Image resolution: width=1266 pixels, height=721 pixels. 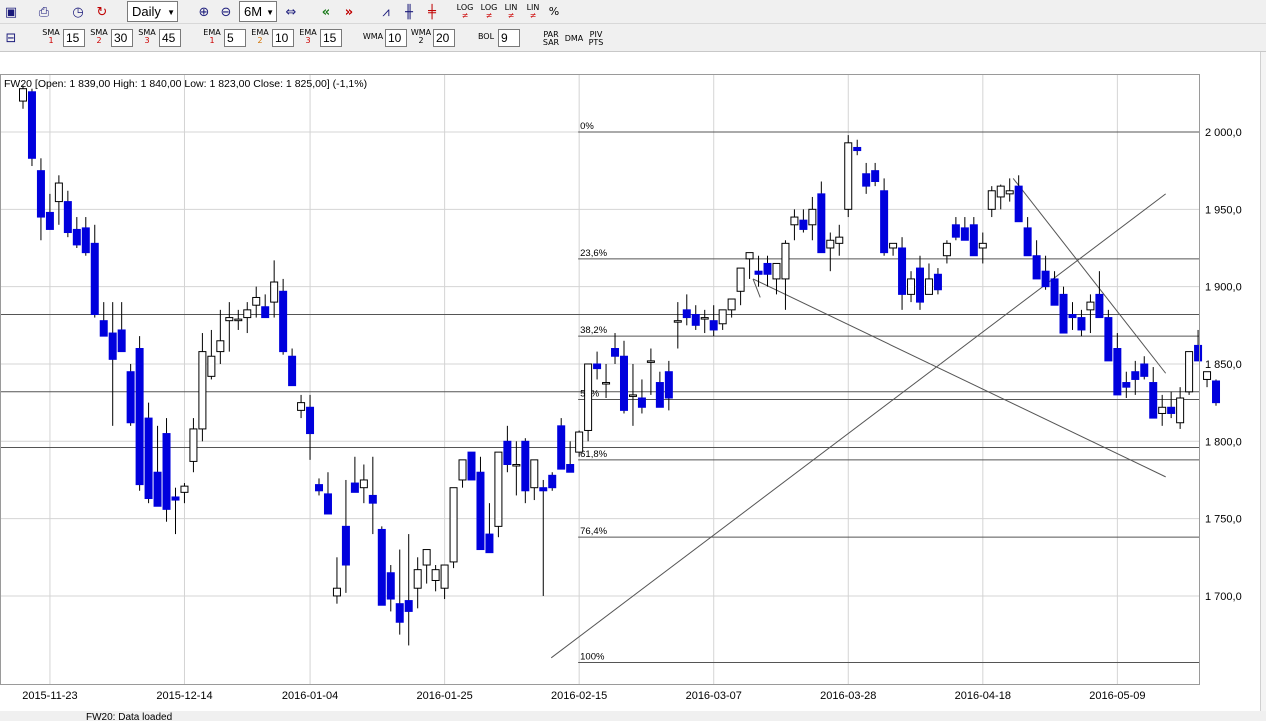 I want to click on timer-button: ◷, so click(x=78, y=12).